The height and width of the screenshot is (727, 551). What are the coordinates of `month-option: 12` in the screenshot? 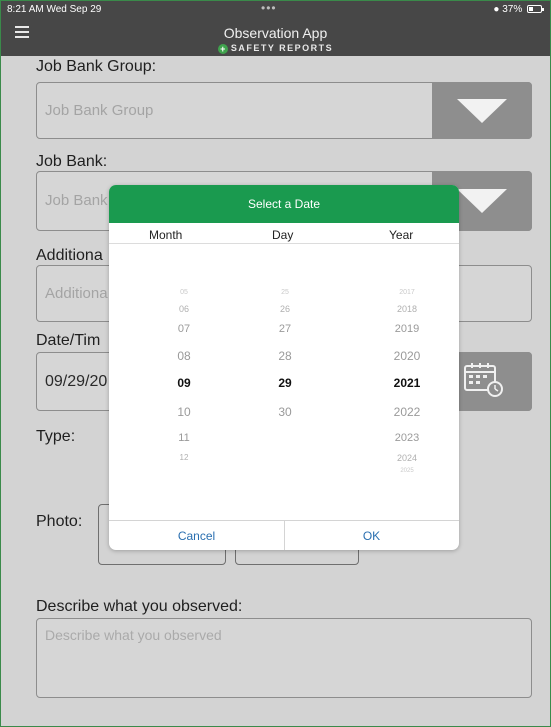 It's located at (184, 457).